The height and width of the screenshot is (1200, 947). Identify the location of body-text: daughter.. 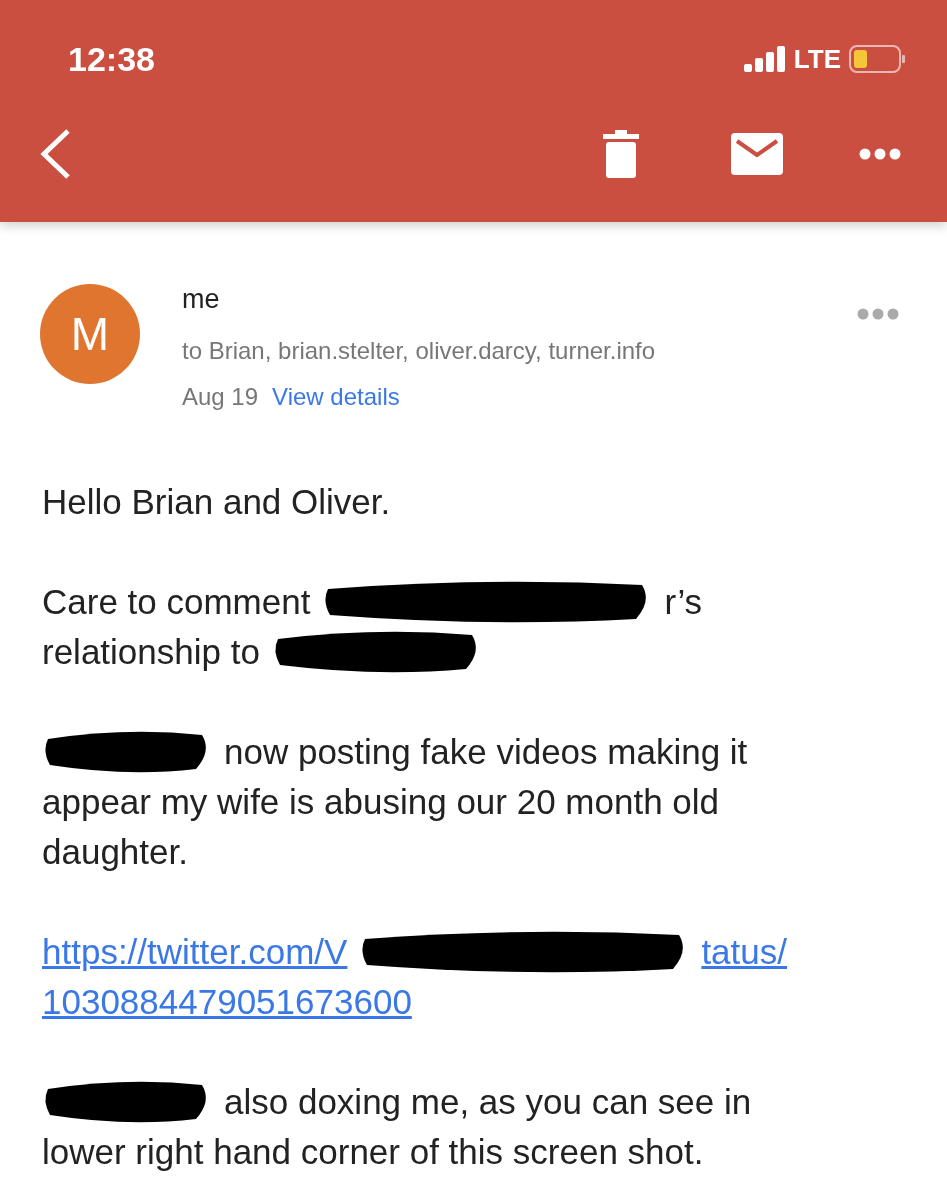
(115, 852).